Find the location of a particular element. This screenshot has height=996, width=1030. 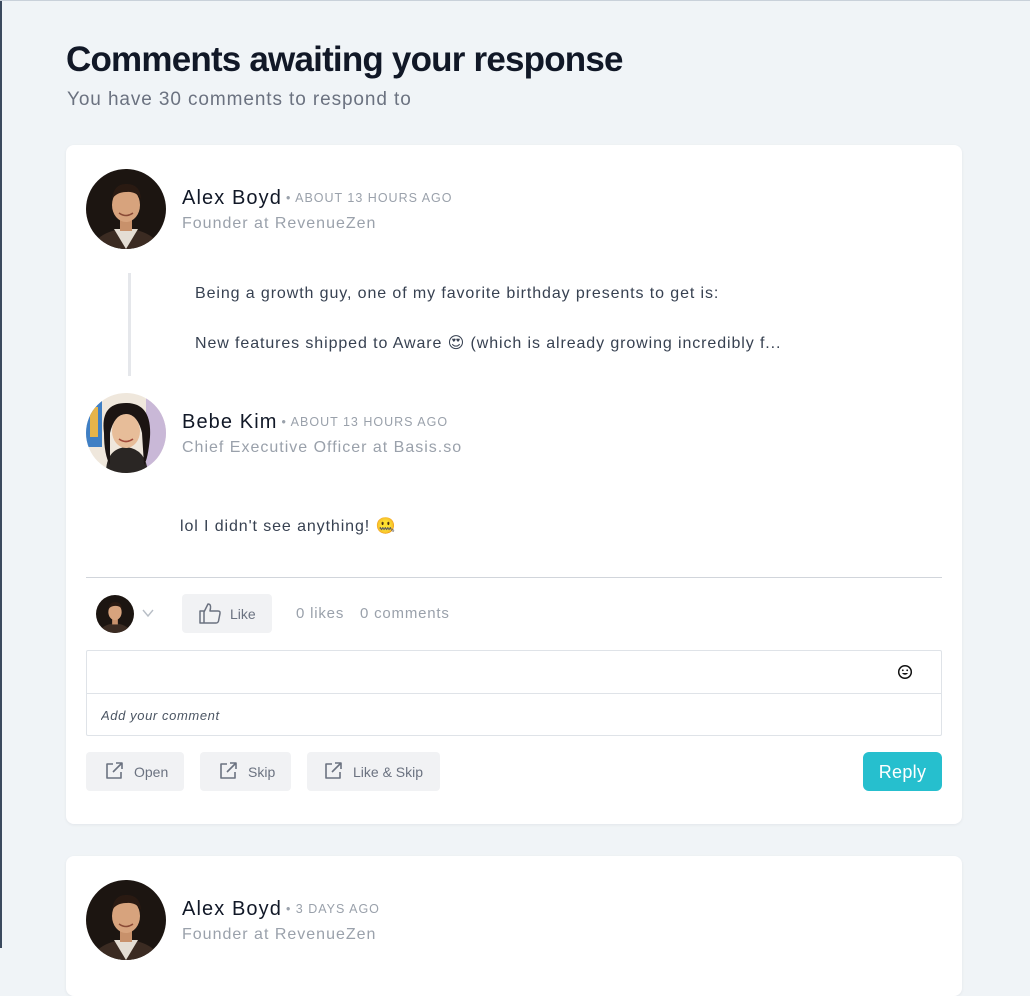

skip-button: Skip is located at coordinates (245, 771).